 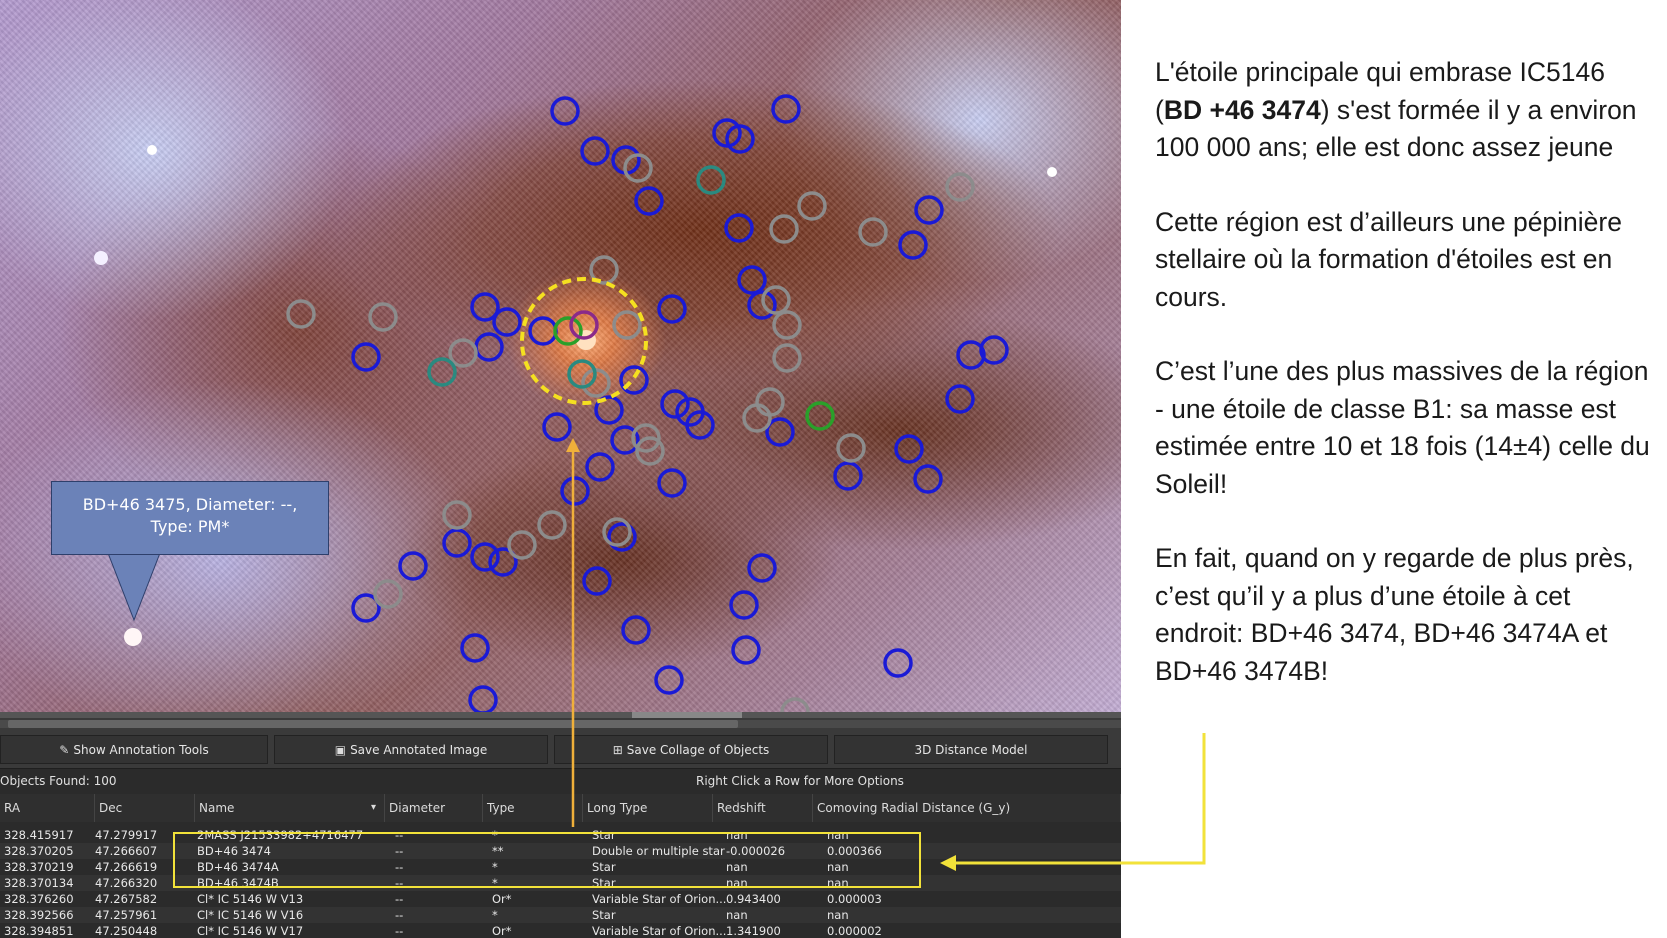 I want to click on star-name-bold: BD +46 3474, so click(x=1242, y=109).